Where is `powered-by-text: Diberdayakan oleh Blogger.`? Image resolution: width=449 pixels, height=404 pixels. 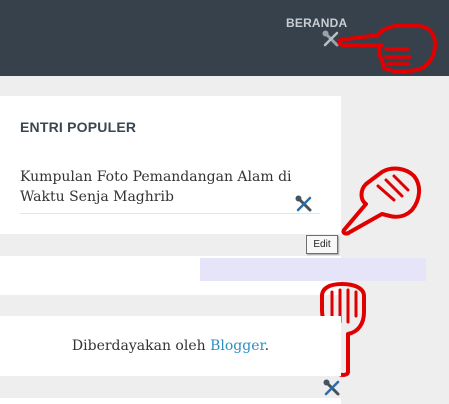 powered-by-text: Diberdayakan oleh Blogger. is located at coordinates (170, 346).